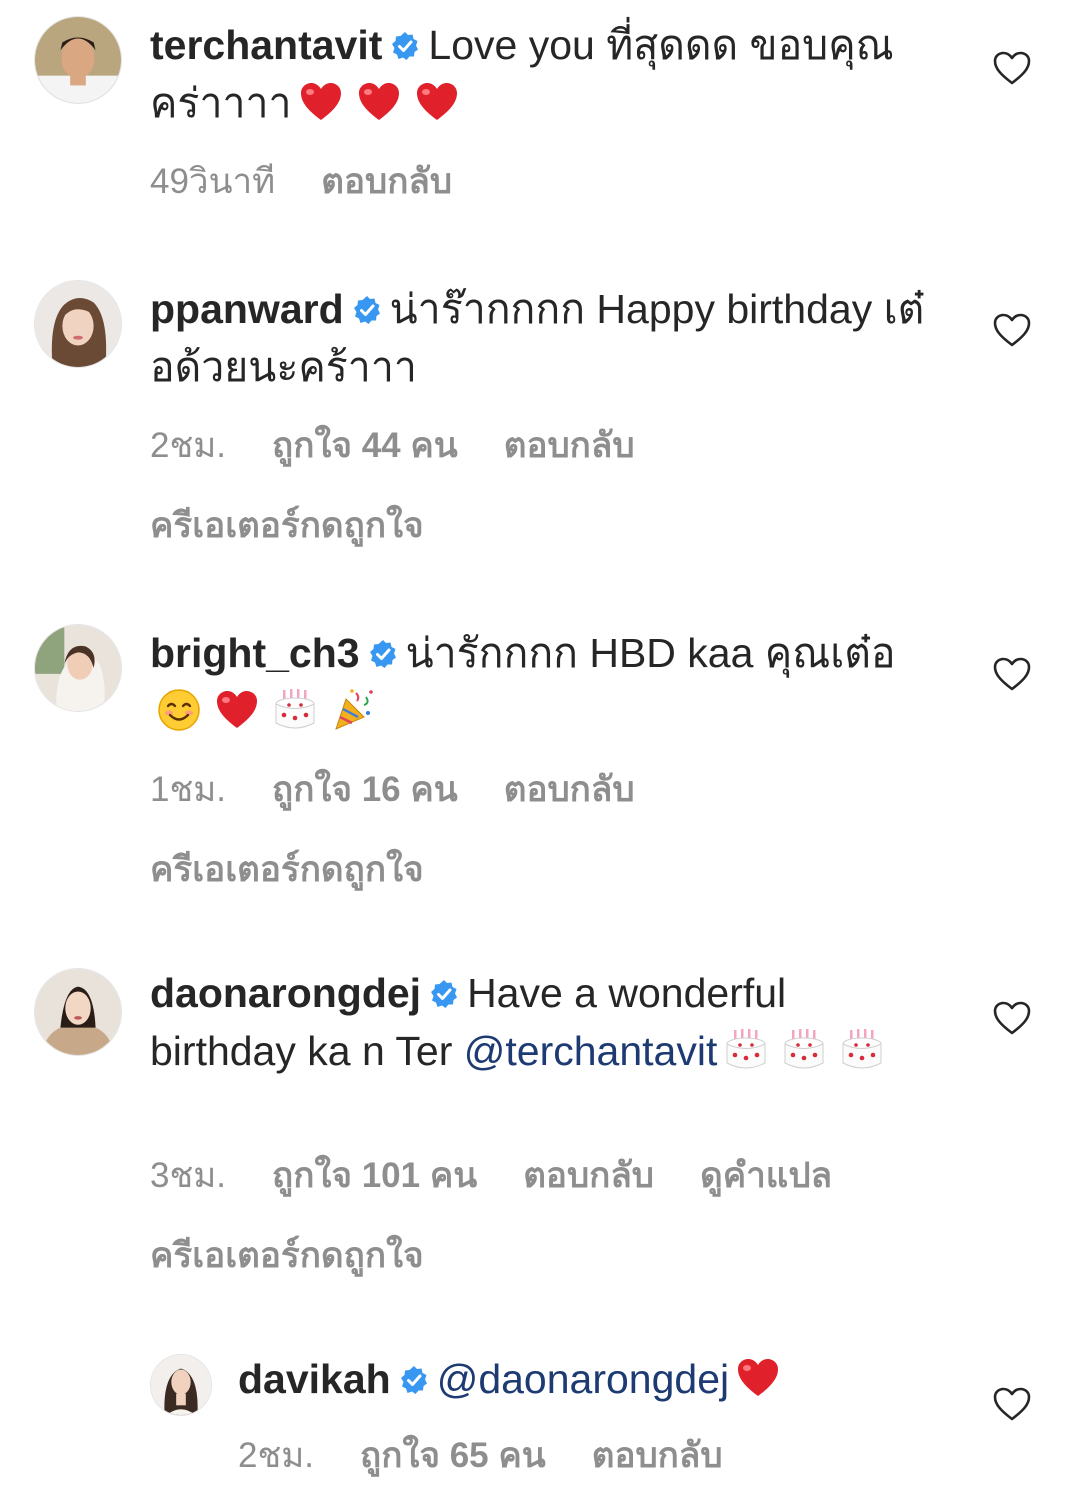 Image resolution: width=1090 pixels, height=1502 pixels. I want to click on comment-meta: 2ชม. ถูกใจ 44 คน ตอบกลับ, so click(415, 445).